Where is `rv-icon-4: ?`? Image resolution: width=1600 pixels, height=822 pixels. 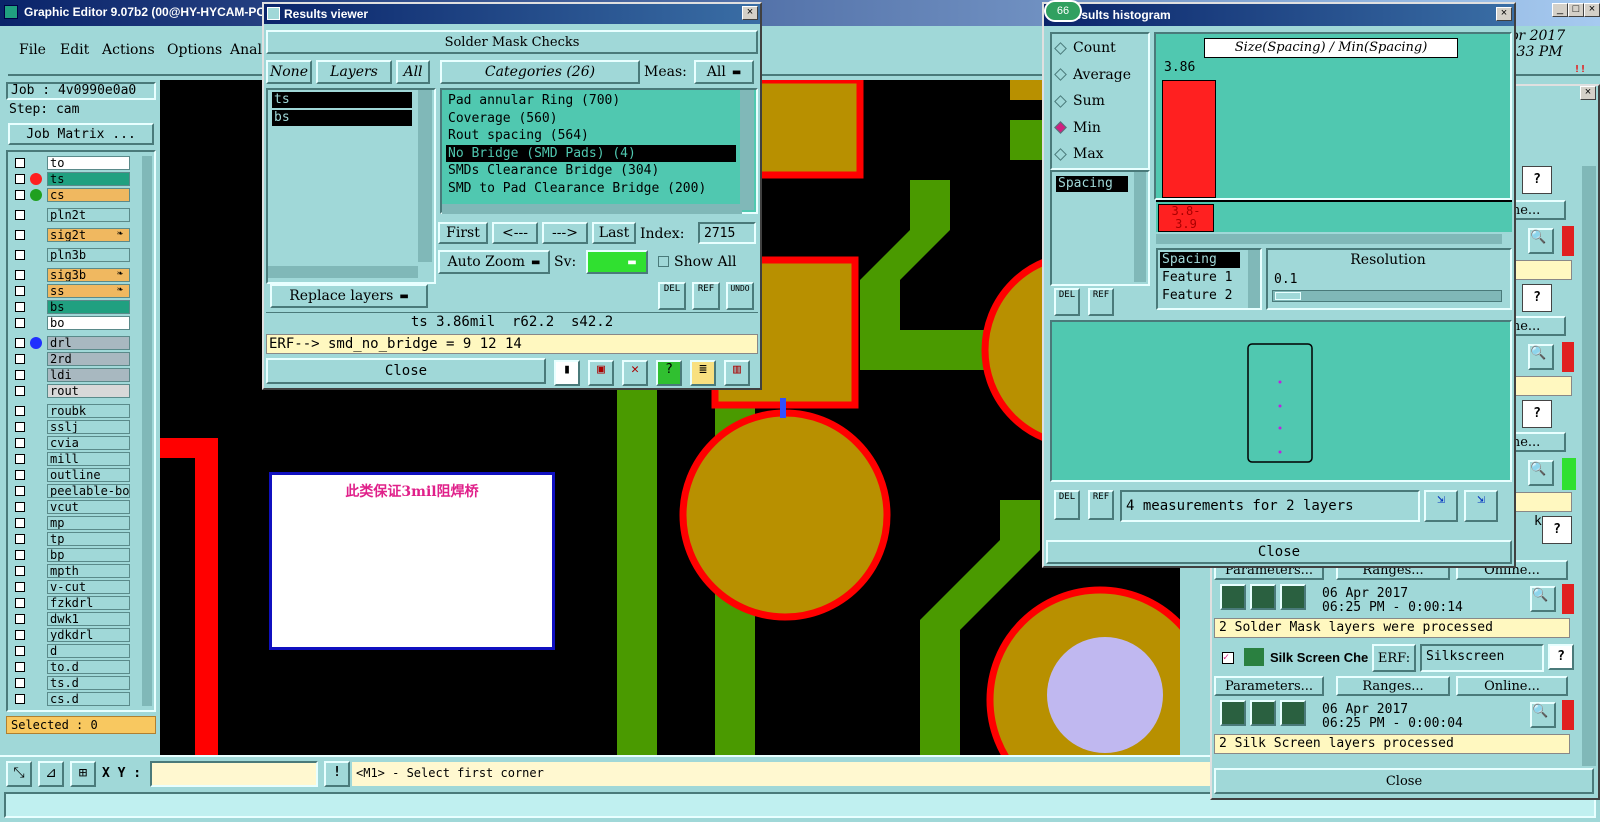
rv-icon-4: ? is located at coordinates (669, 373).